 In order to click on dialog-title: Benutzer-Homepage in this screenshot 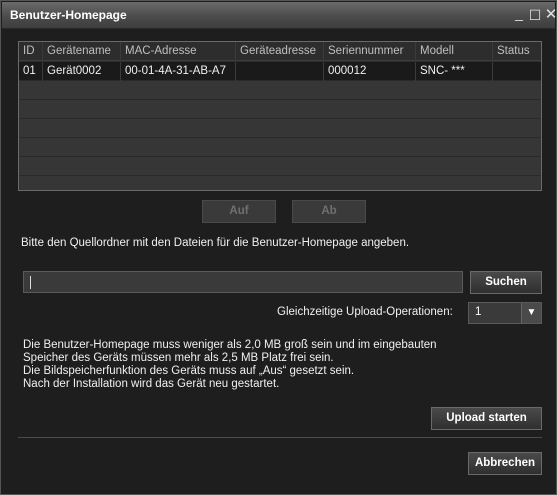, I will do `click(68, 15)`.